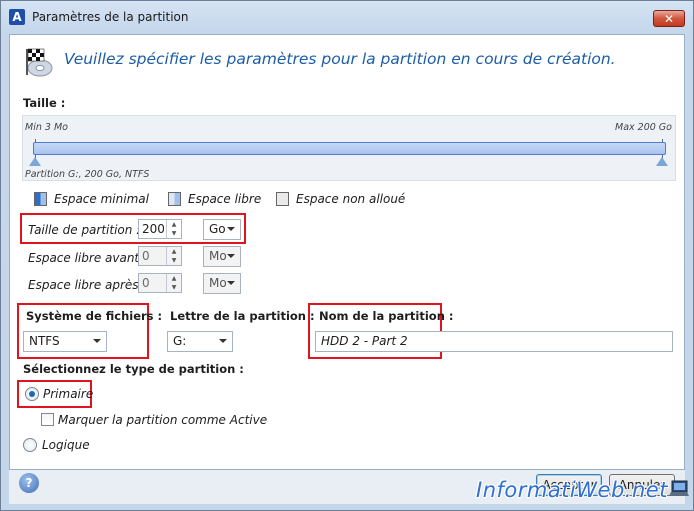 The height and width of the screenshot is (511, 694). I want to click on min-size-label: Min 3 Mo, so click(46, 127).